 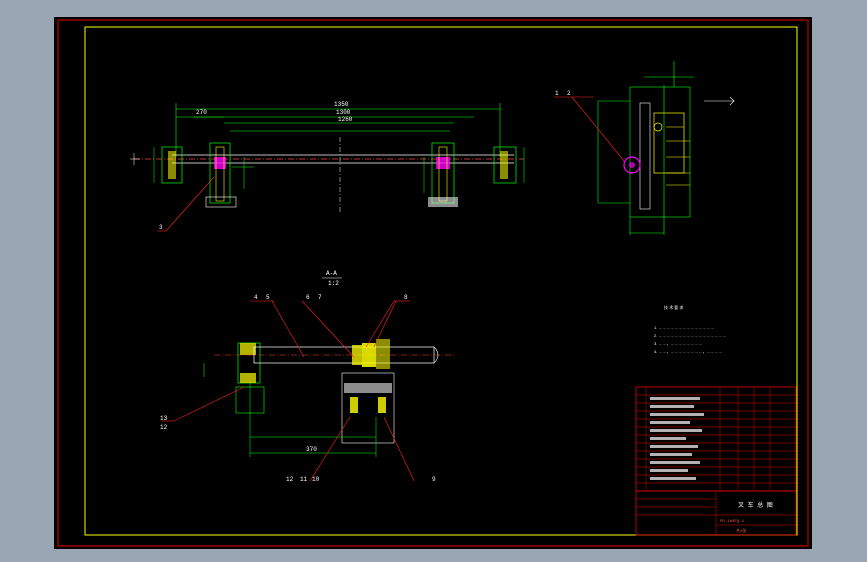 What do you see at coordinates (201, 112) in the screenshot?
I see `dim-left-short: 270` at bounding box center [201, 112].